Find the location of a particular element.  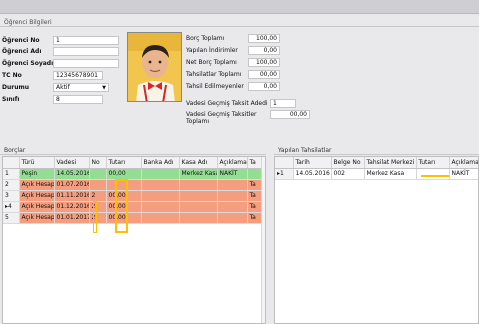

field-value: 8 is located at coordinates (58, 99).